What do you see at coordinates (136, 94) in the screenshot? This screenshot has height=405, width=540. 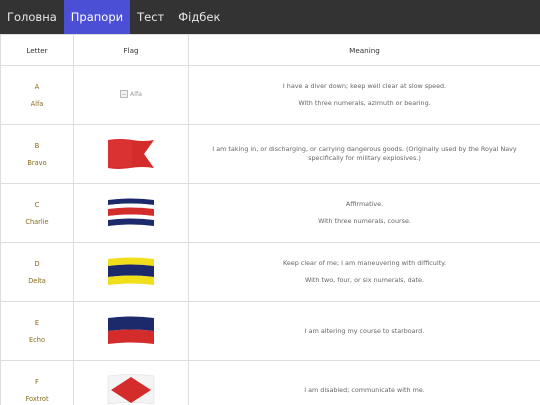 I see `flag-alt-text: Alfa` at bounding box center [136, 94].